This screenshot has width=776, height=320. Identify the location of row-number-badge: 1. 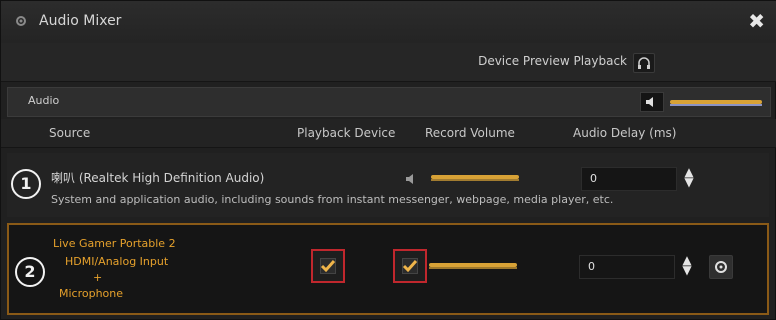
(26, 184).